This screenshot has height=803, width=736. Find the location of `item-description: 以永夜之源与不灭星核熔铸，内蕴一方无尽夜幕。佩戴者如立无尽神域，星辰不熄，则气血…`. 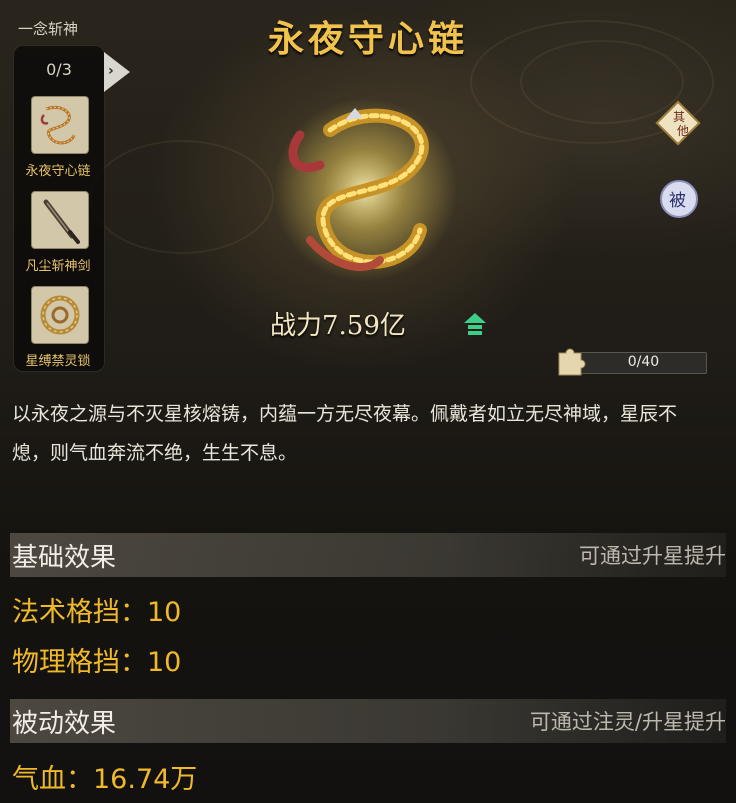

item-description: 以永夜之源与不灭星核熔铸，内蕴一方无尽夜幕。佩戴者如立无尽神域，星辰不熄，则气血… is located at coordinates (345, 433).